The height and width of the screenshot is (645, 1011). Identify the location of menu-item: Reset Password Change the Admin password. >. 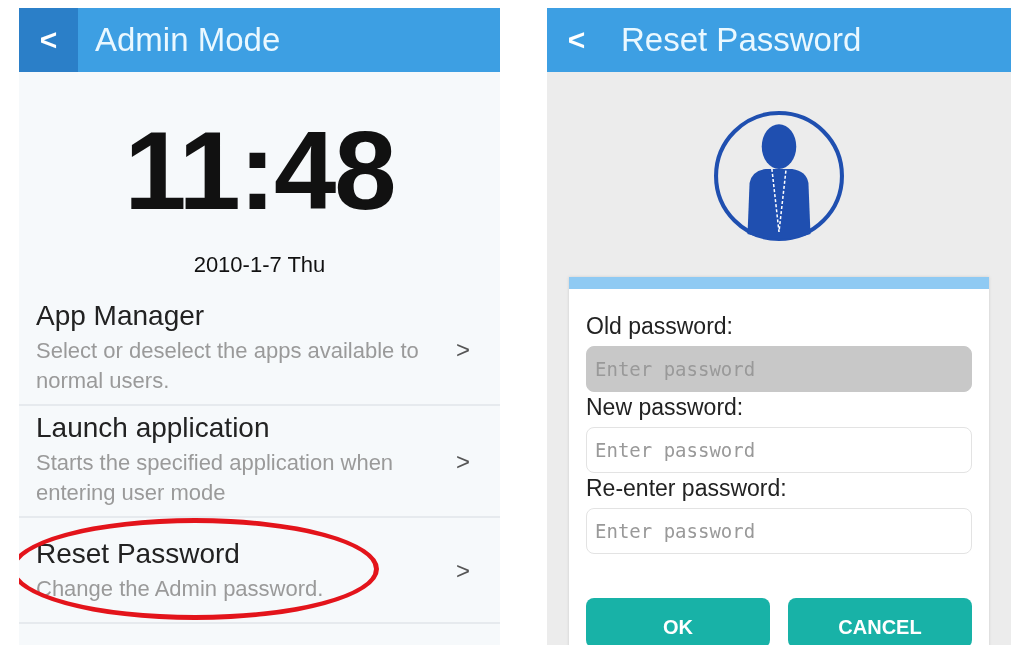
(259, 571).